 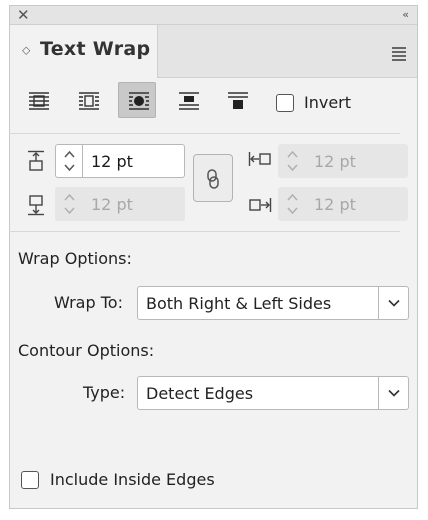 I want to click on wrap-object-shape-icon, so click(x=139, y=101).